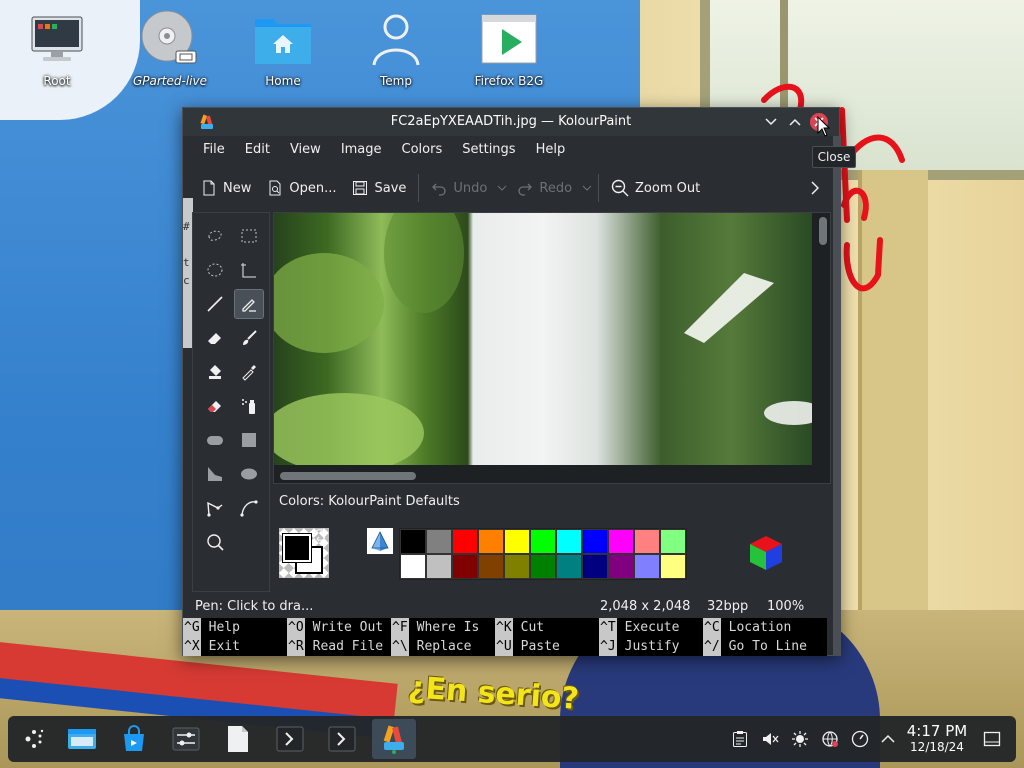 Image resolution: width=1024 pixels, height=768 pixels. I want to click on window-right-border, so click(837, 396).